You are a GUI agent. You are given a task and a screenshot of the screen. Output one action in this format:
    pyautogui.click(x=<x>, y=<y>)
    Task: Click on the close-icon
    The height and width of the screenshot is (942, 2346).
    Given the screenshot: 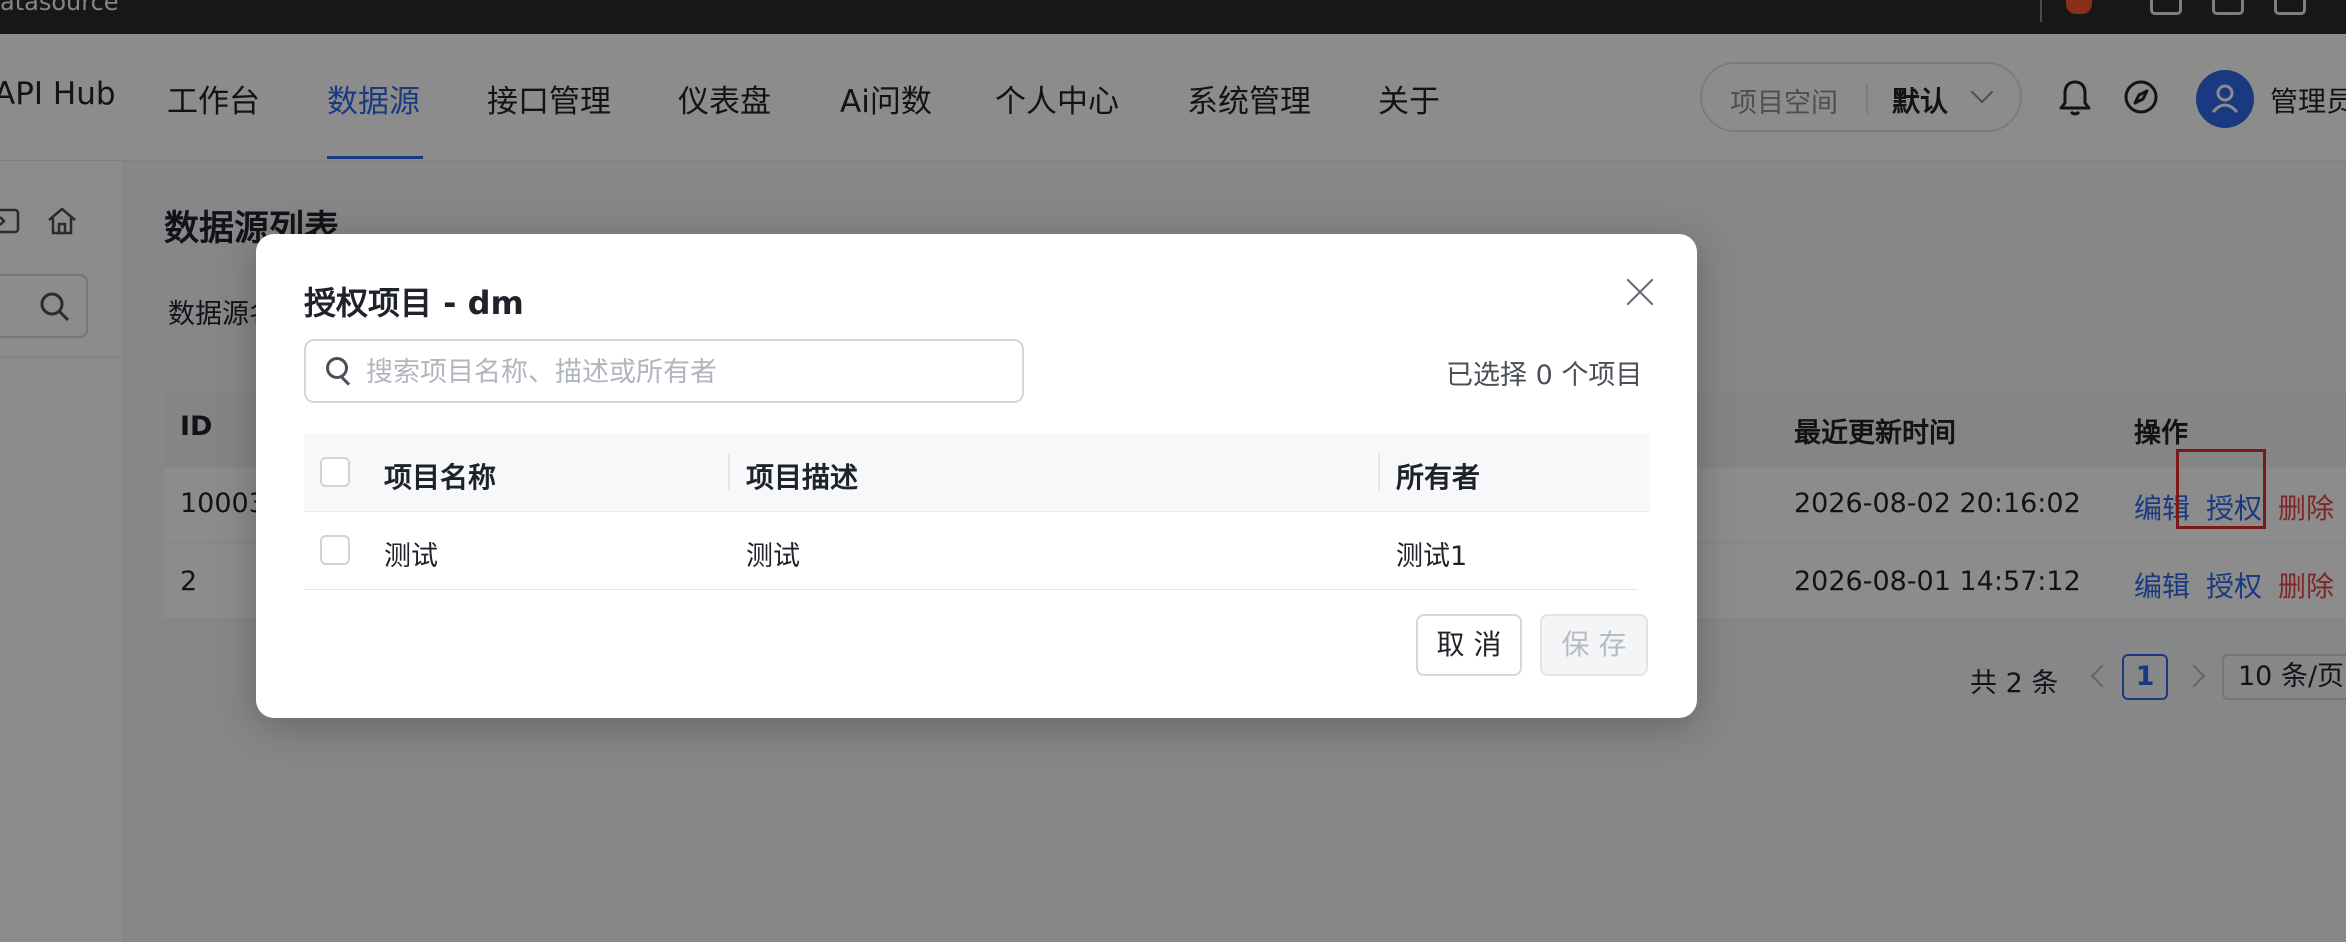 What is the action you would take?
    pyautogui.click(x=1640, y=292)
    